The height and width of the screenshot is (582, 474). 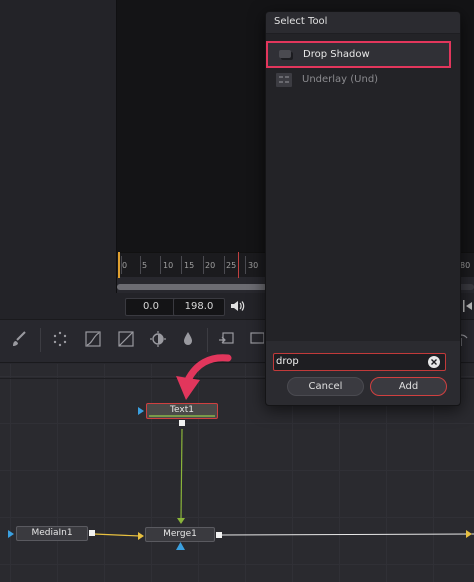 I want to click on start-time-field: 0.0, so click(x=151, y=307).